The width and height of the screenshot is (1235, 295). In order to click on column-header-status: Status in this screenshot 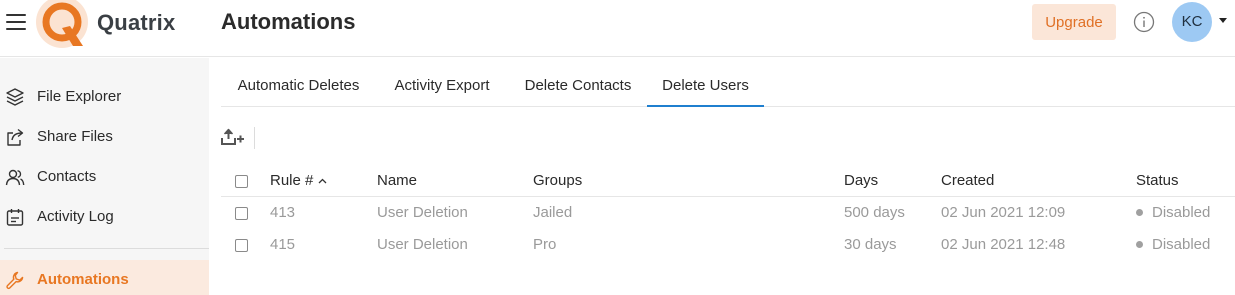, I will do `click(1157, 180)`.